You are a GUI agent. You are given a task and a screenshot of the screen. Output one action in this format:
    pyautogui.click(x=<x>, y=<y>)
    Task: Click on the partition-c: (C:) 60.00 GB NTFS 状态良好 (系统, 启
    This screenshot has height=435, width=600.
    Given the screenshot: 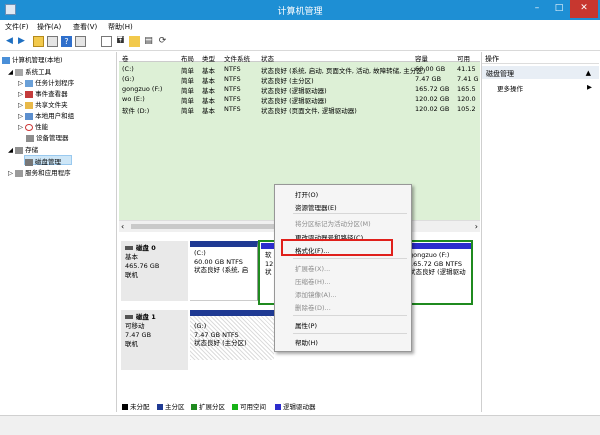 What is the action you would take?
    pyautogui.click(x=224, y=271)
    